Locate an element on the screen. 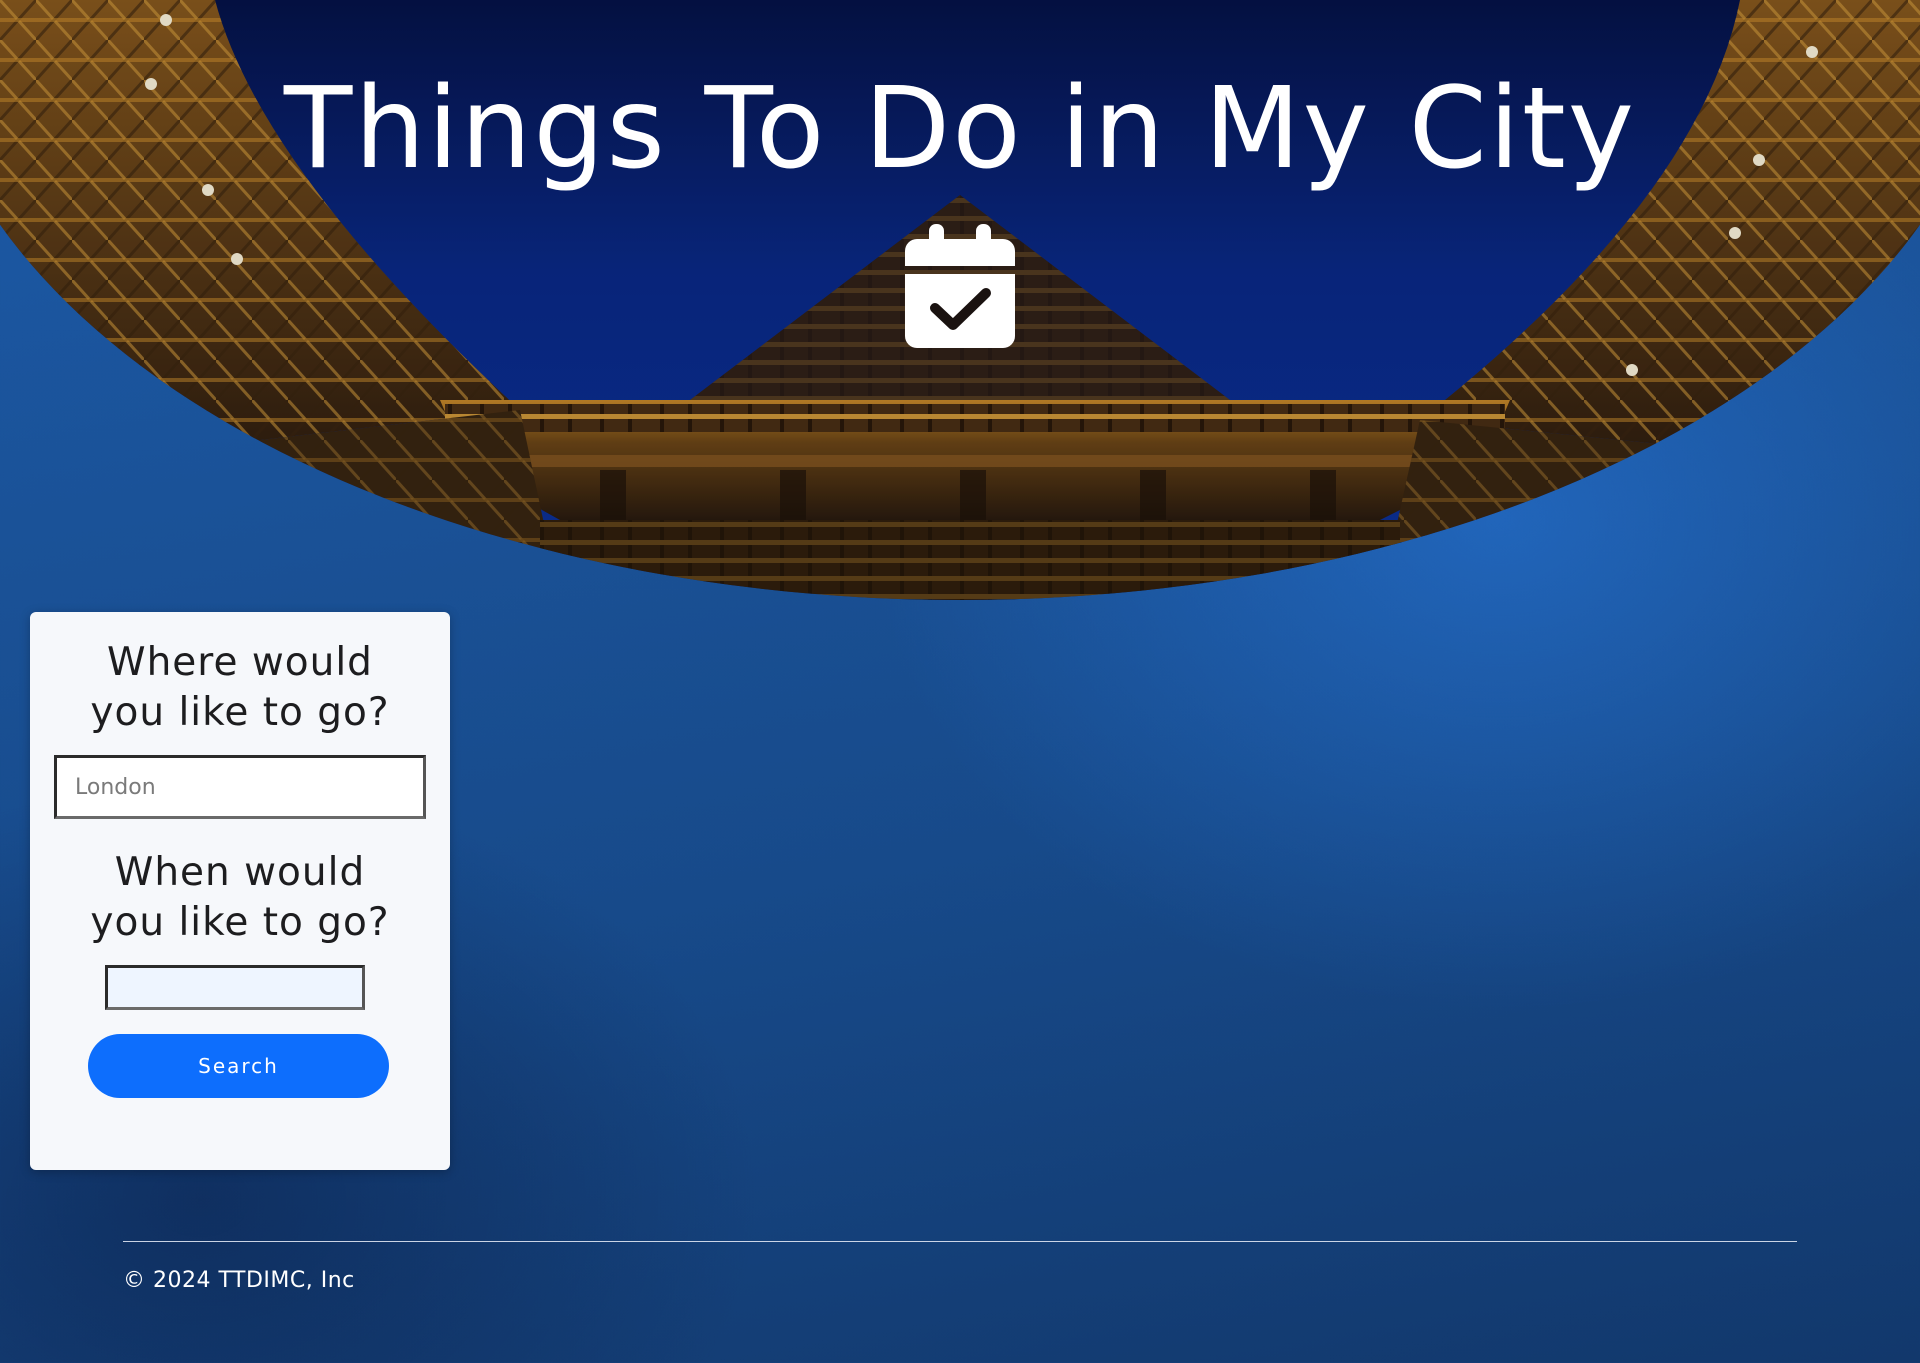 The width and height of the screenshot is (1920, 1363). footer-divider is located at coordinates (960, 1241).